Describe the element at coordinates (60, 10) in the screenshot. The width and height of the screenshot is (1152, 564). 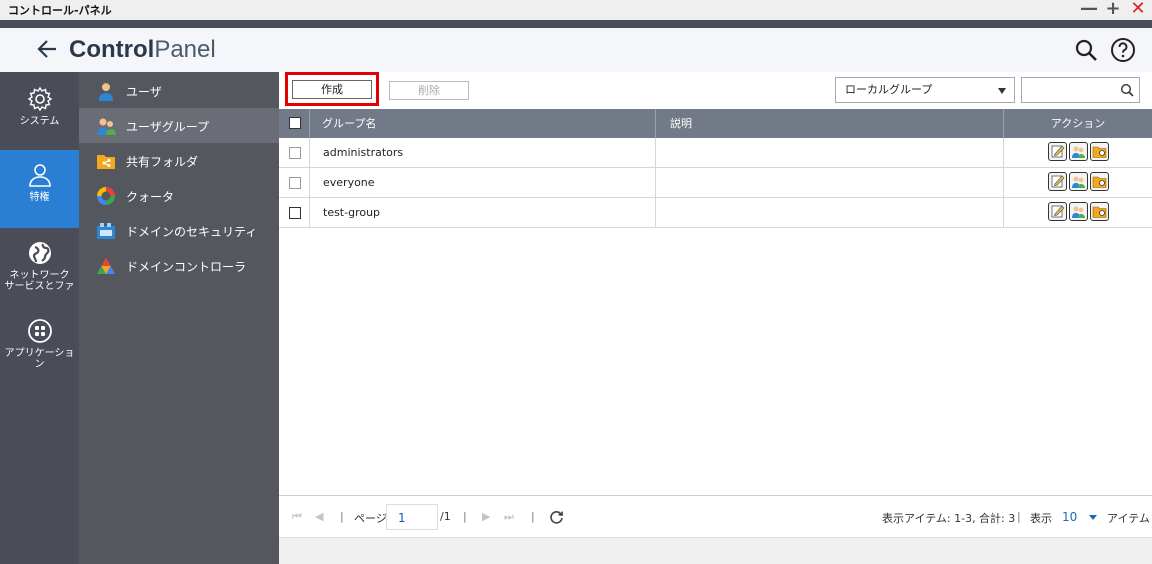
I see `window-title: コントロール-パネル` at that location.